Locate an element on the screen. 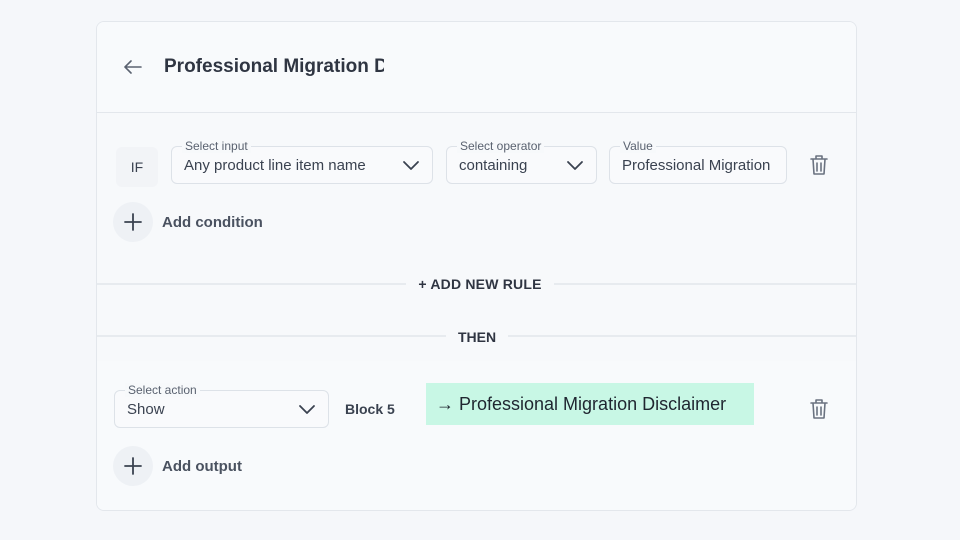 The image size is (960, 540). select-operator-label: Select operator is located at coordinates (501, 146).